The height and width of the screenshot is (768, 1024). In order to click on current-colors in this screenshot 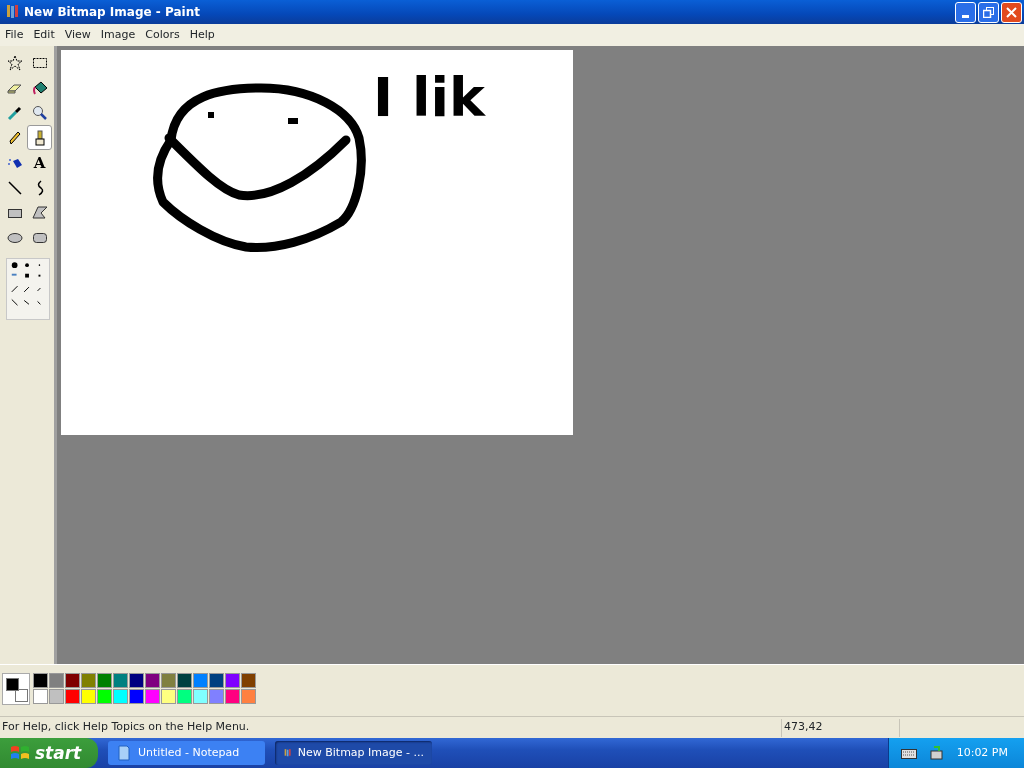, I will do `click(16, 689)`.